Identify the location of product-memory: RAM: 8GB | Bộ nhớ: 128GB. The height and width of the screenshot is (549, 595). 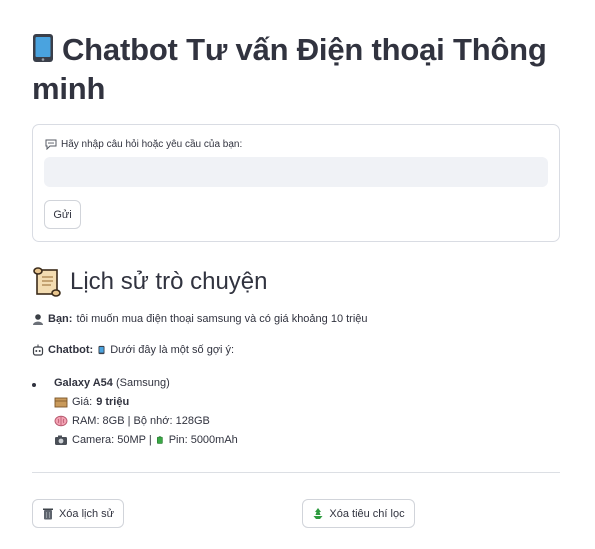
(132, 421).